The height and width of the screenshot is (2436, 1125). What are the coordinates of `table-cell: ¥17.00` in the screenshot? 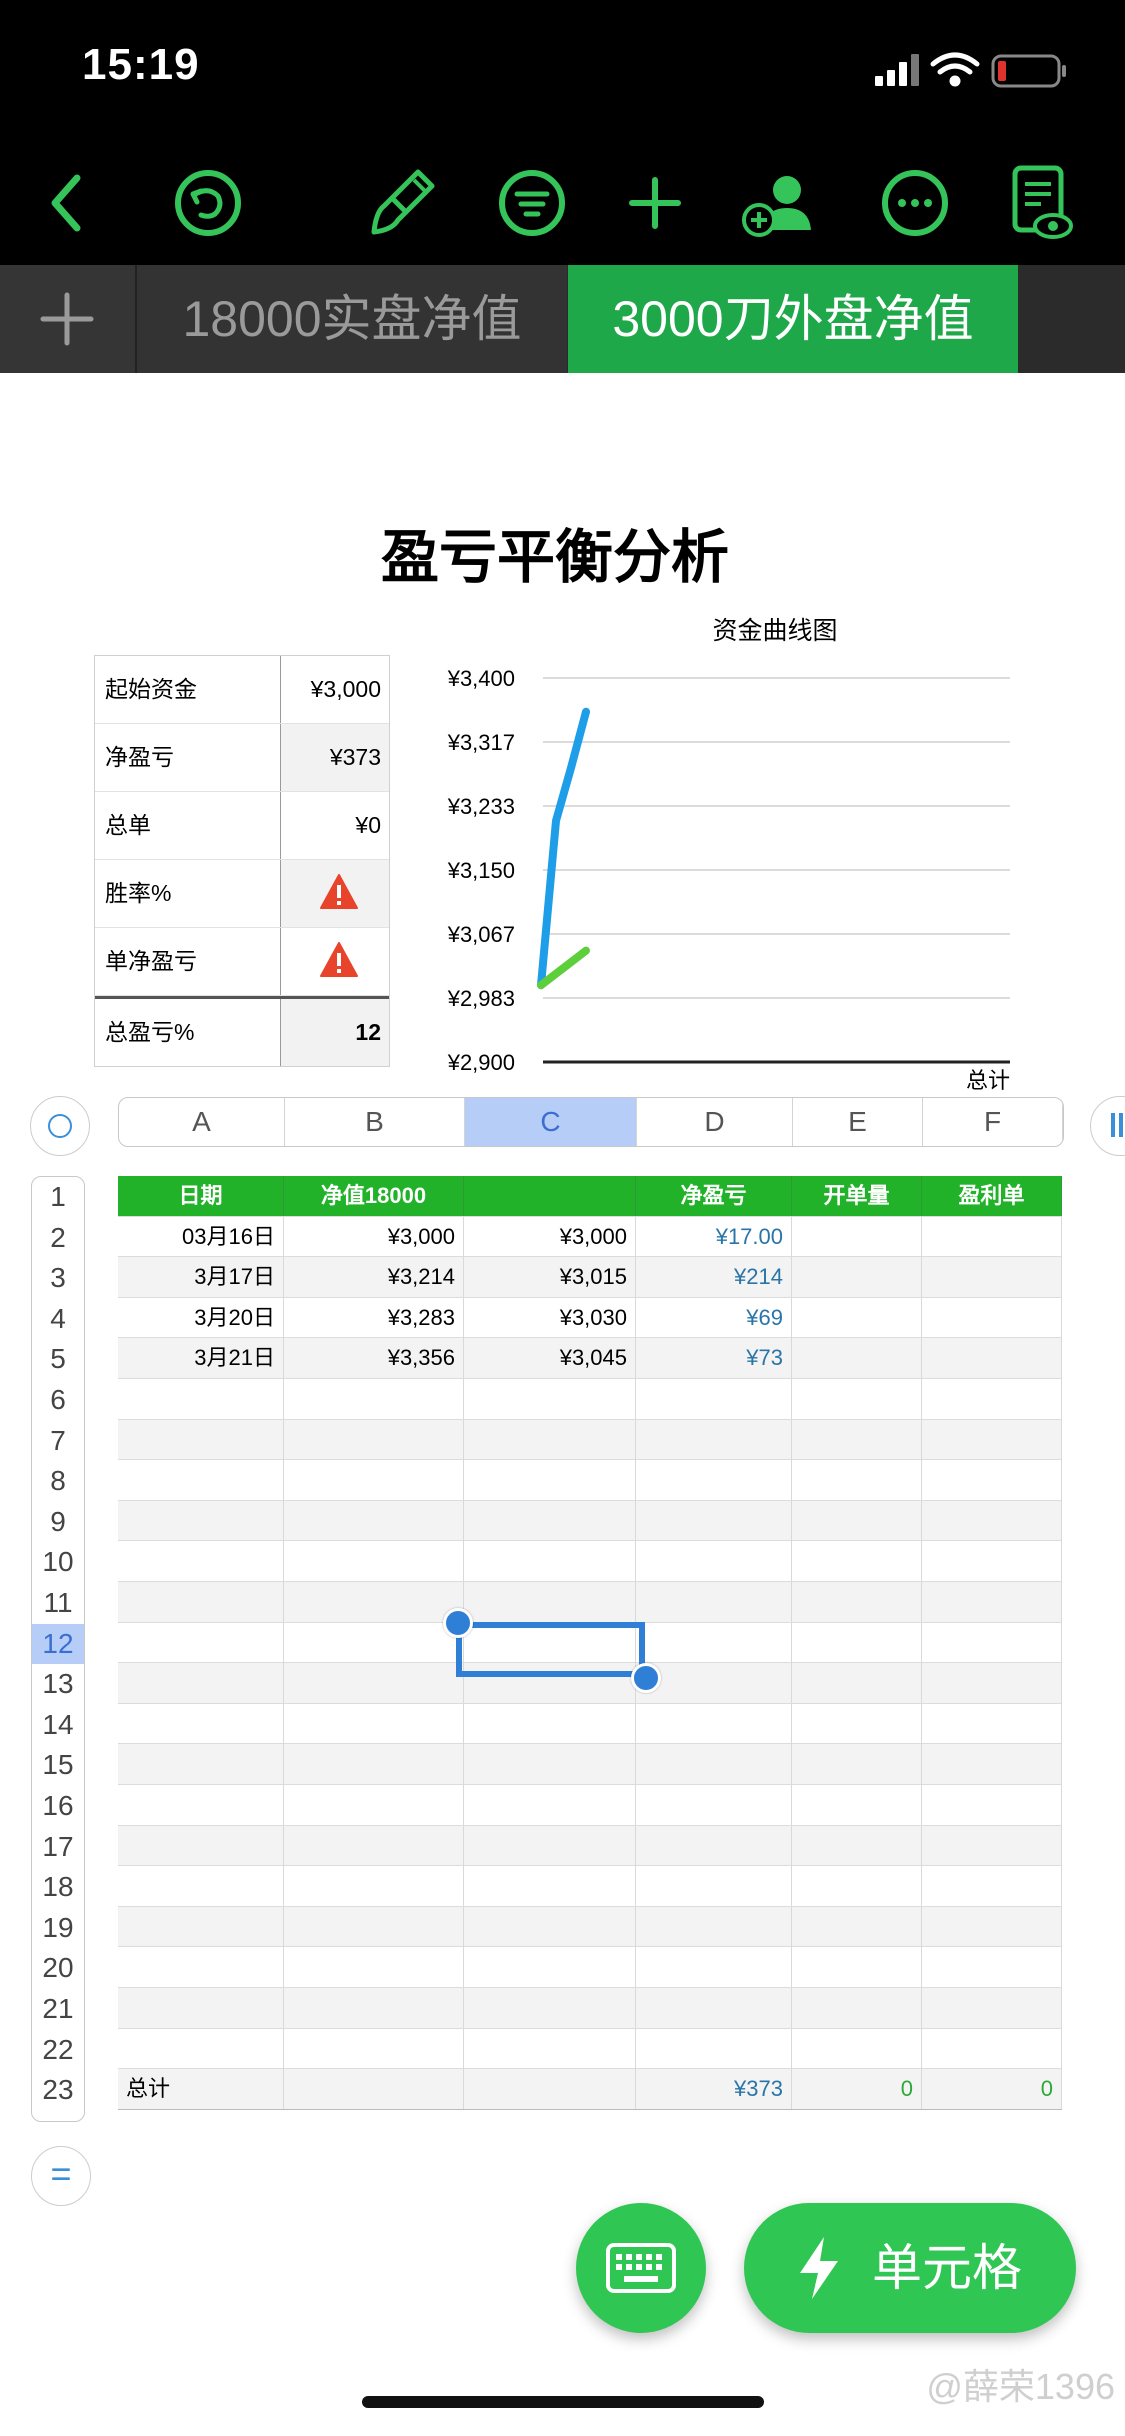 It's located at (714, 1236).